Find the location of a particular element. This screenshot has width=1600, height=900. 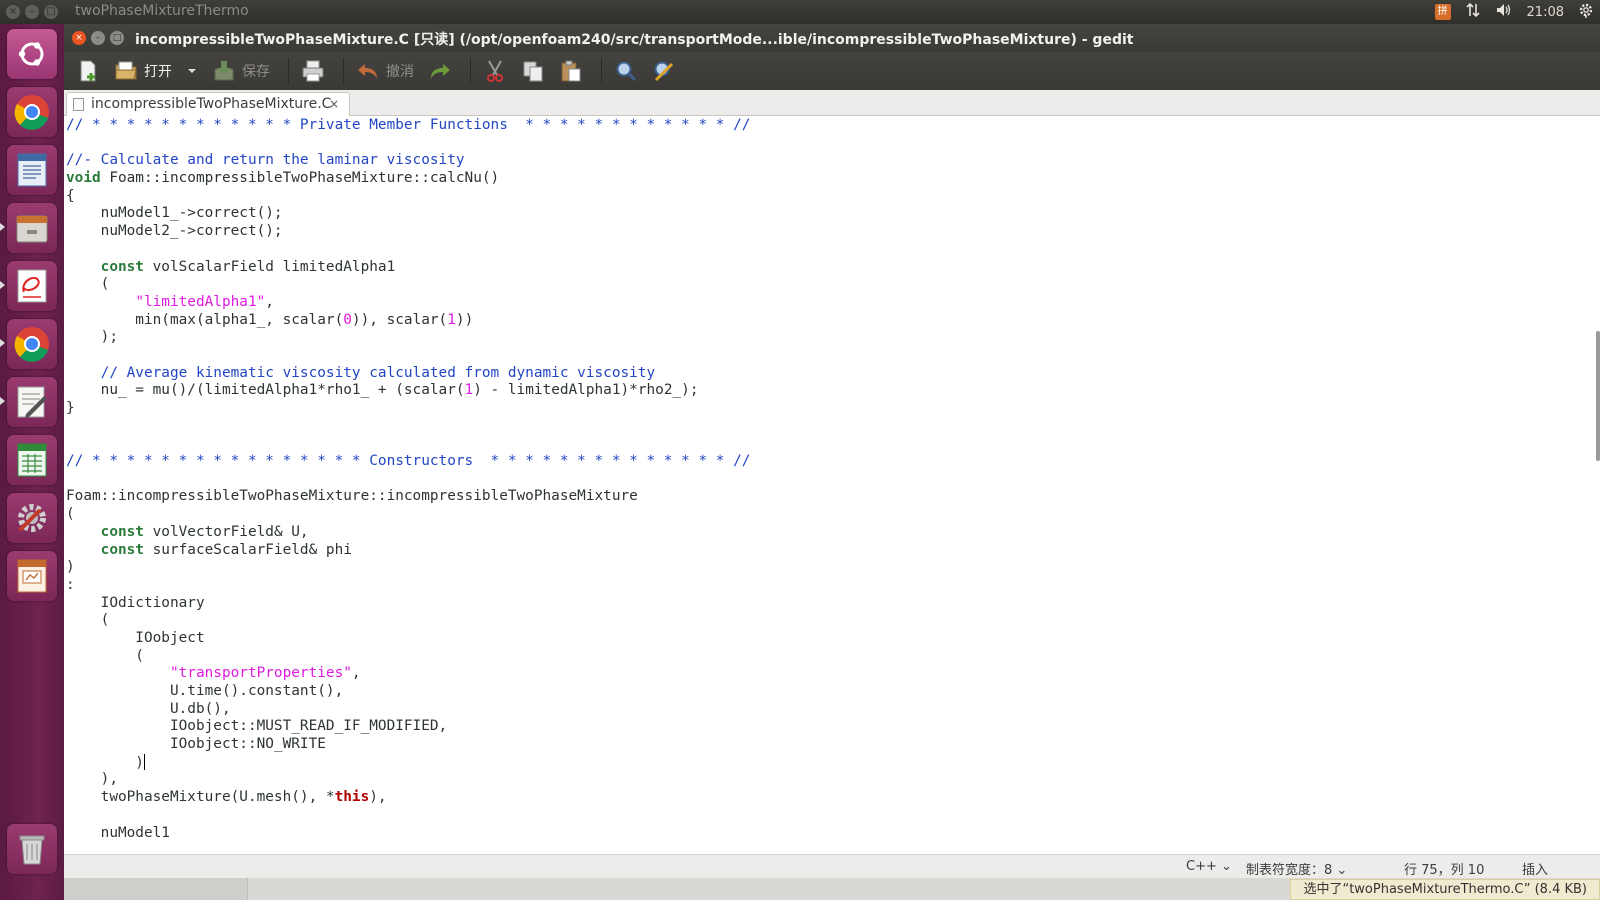

code-token: 1 is located at coordinates (451, 319).